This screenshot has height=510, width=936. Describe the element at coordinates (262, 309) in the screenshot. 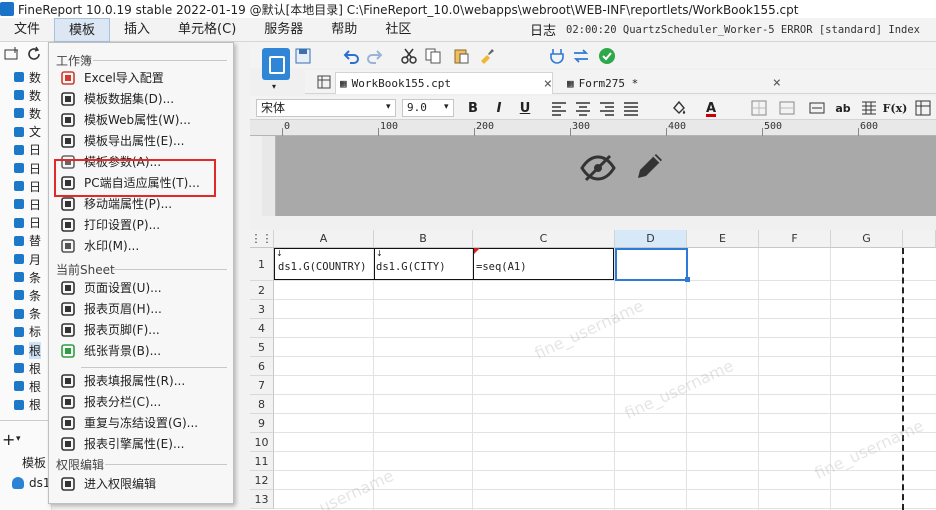

I see `row-header-3: 3` at that location.